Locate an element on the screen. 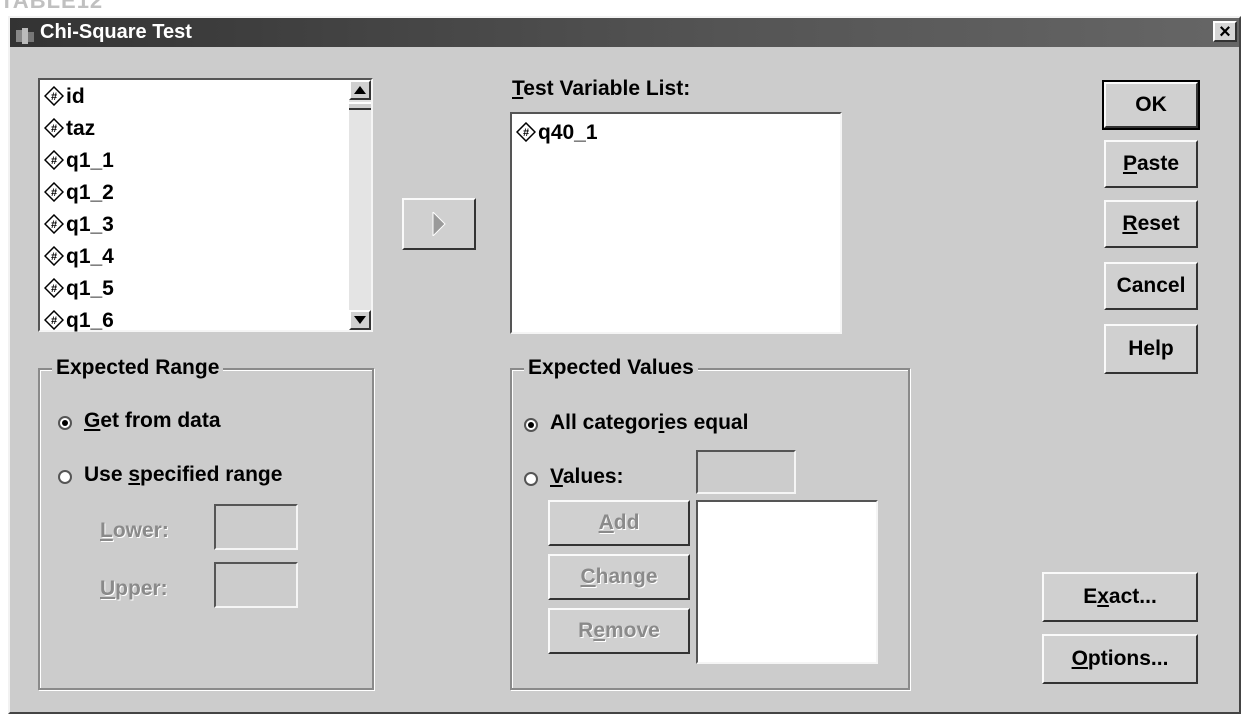 This screenshot has width=1243, height=716. variable-name: q1_4 is located at coordinates (90, 256).